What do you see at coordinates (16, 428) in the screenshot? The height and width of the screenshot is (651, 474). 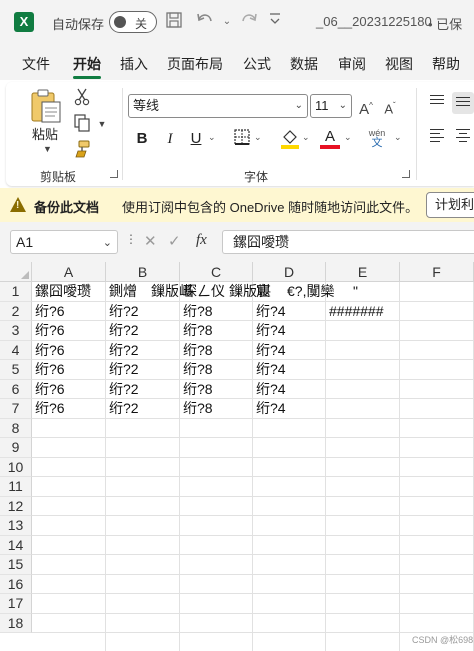 I see `row-header: 8` at bounding box center [16, 428].